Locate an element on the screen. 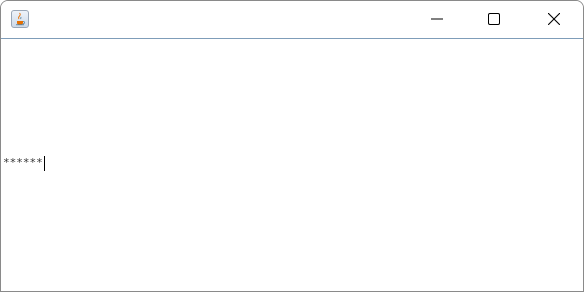 The width and height of the screenshot is (584, 292). minimize-icon is located at coordinates (437, 19).